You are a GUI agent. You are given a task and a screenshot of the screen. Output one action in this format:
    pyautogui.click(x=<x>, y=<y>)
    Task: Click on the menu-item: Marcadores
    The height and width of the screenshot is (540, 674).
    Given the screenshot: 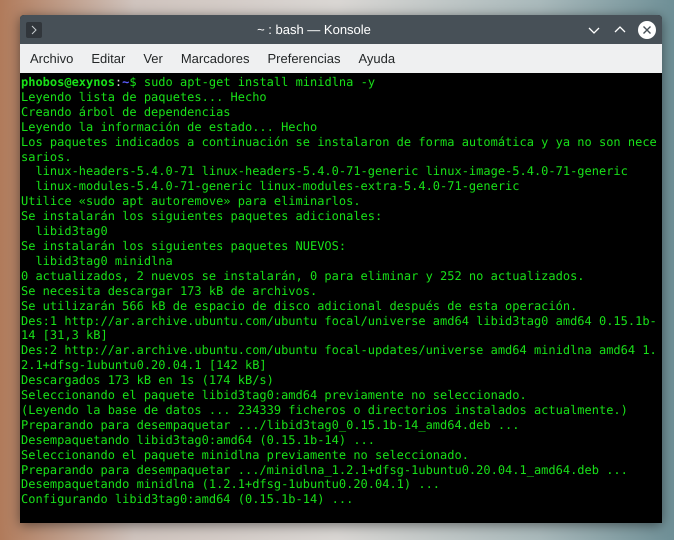 What is the action you would take?
    pyautogui.click(x=215, y=58)
    